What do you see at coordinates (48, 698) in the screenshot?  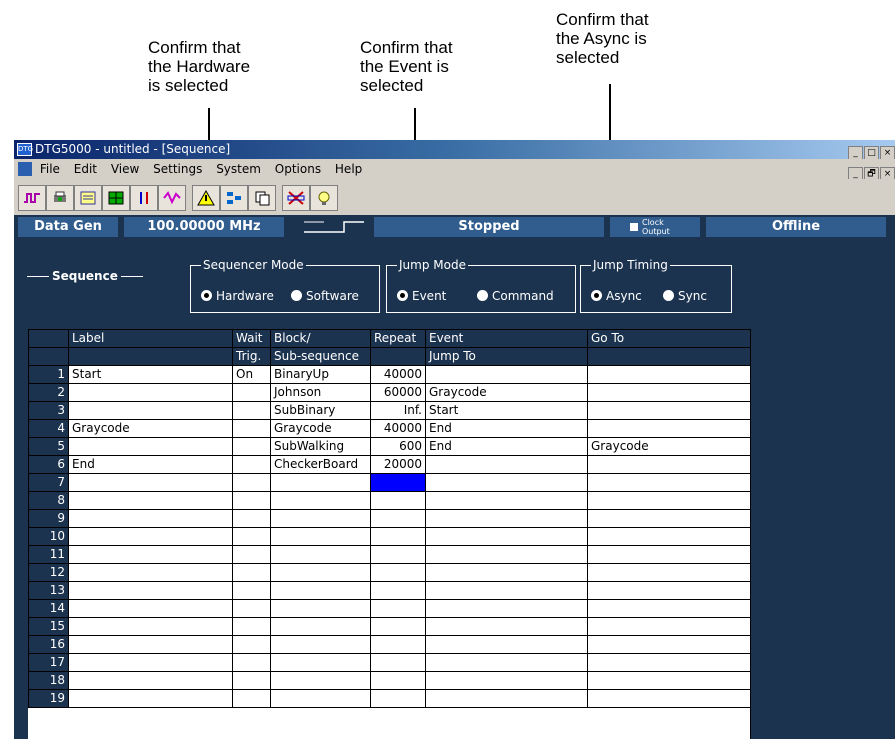 I see `row-number-cell: 19` at bounding box center [48, 698].